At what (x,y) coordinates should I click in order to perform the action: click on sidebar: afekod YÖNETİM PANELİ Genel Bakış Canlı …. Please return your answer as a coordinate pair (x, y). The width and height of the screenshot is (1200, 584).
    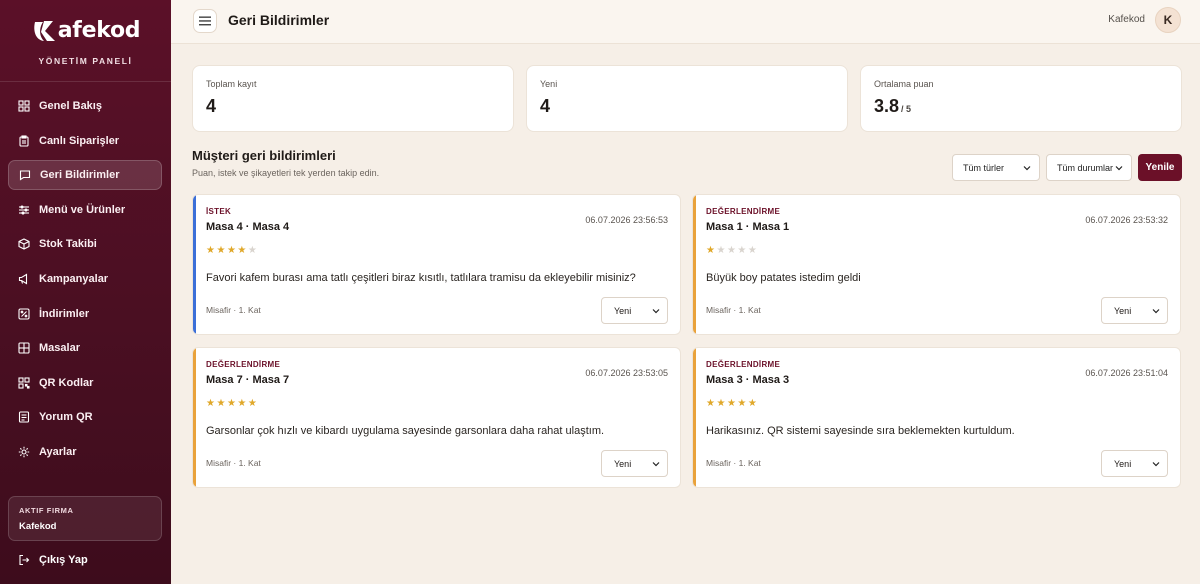
    Looking at the image, I should click on (85, 292).